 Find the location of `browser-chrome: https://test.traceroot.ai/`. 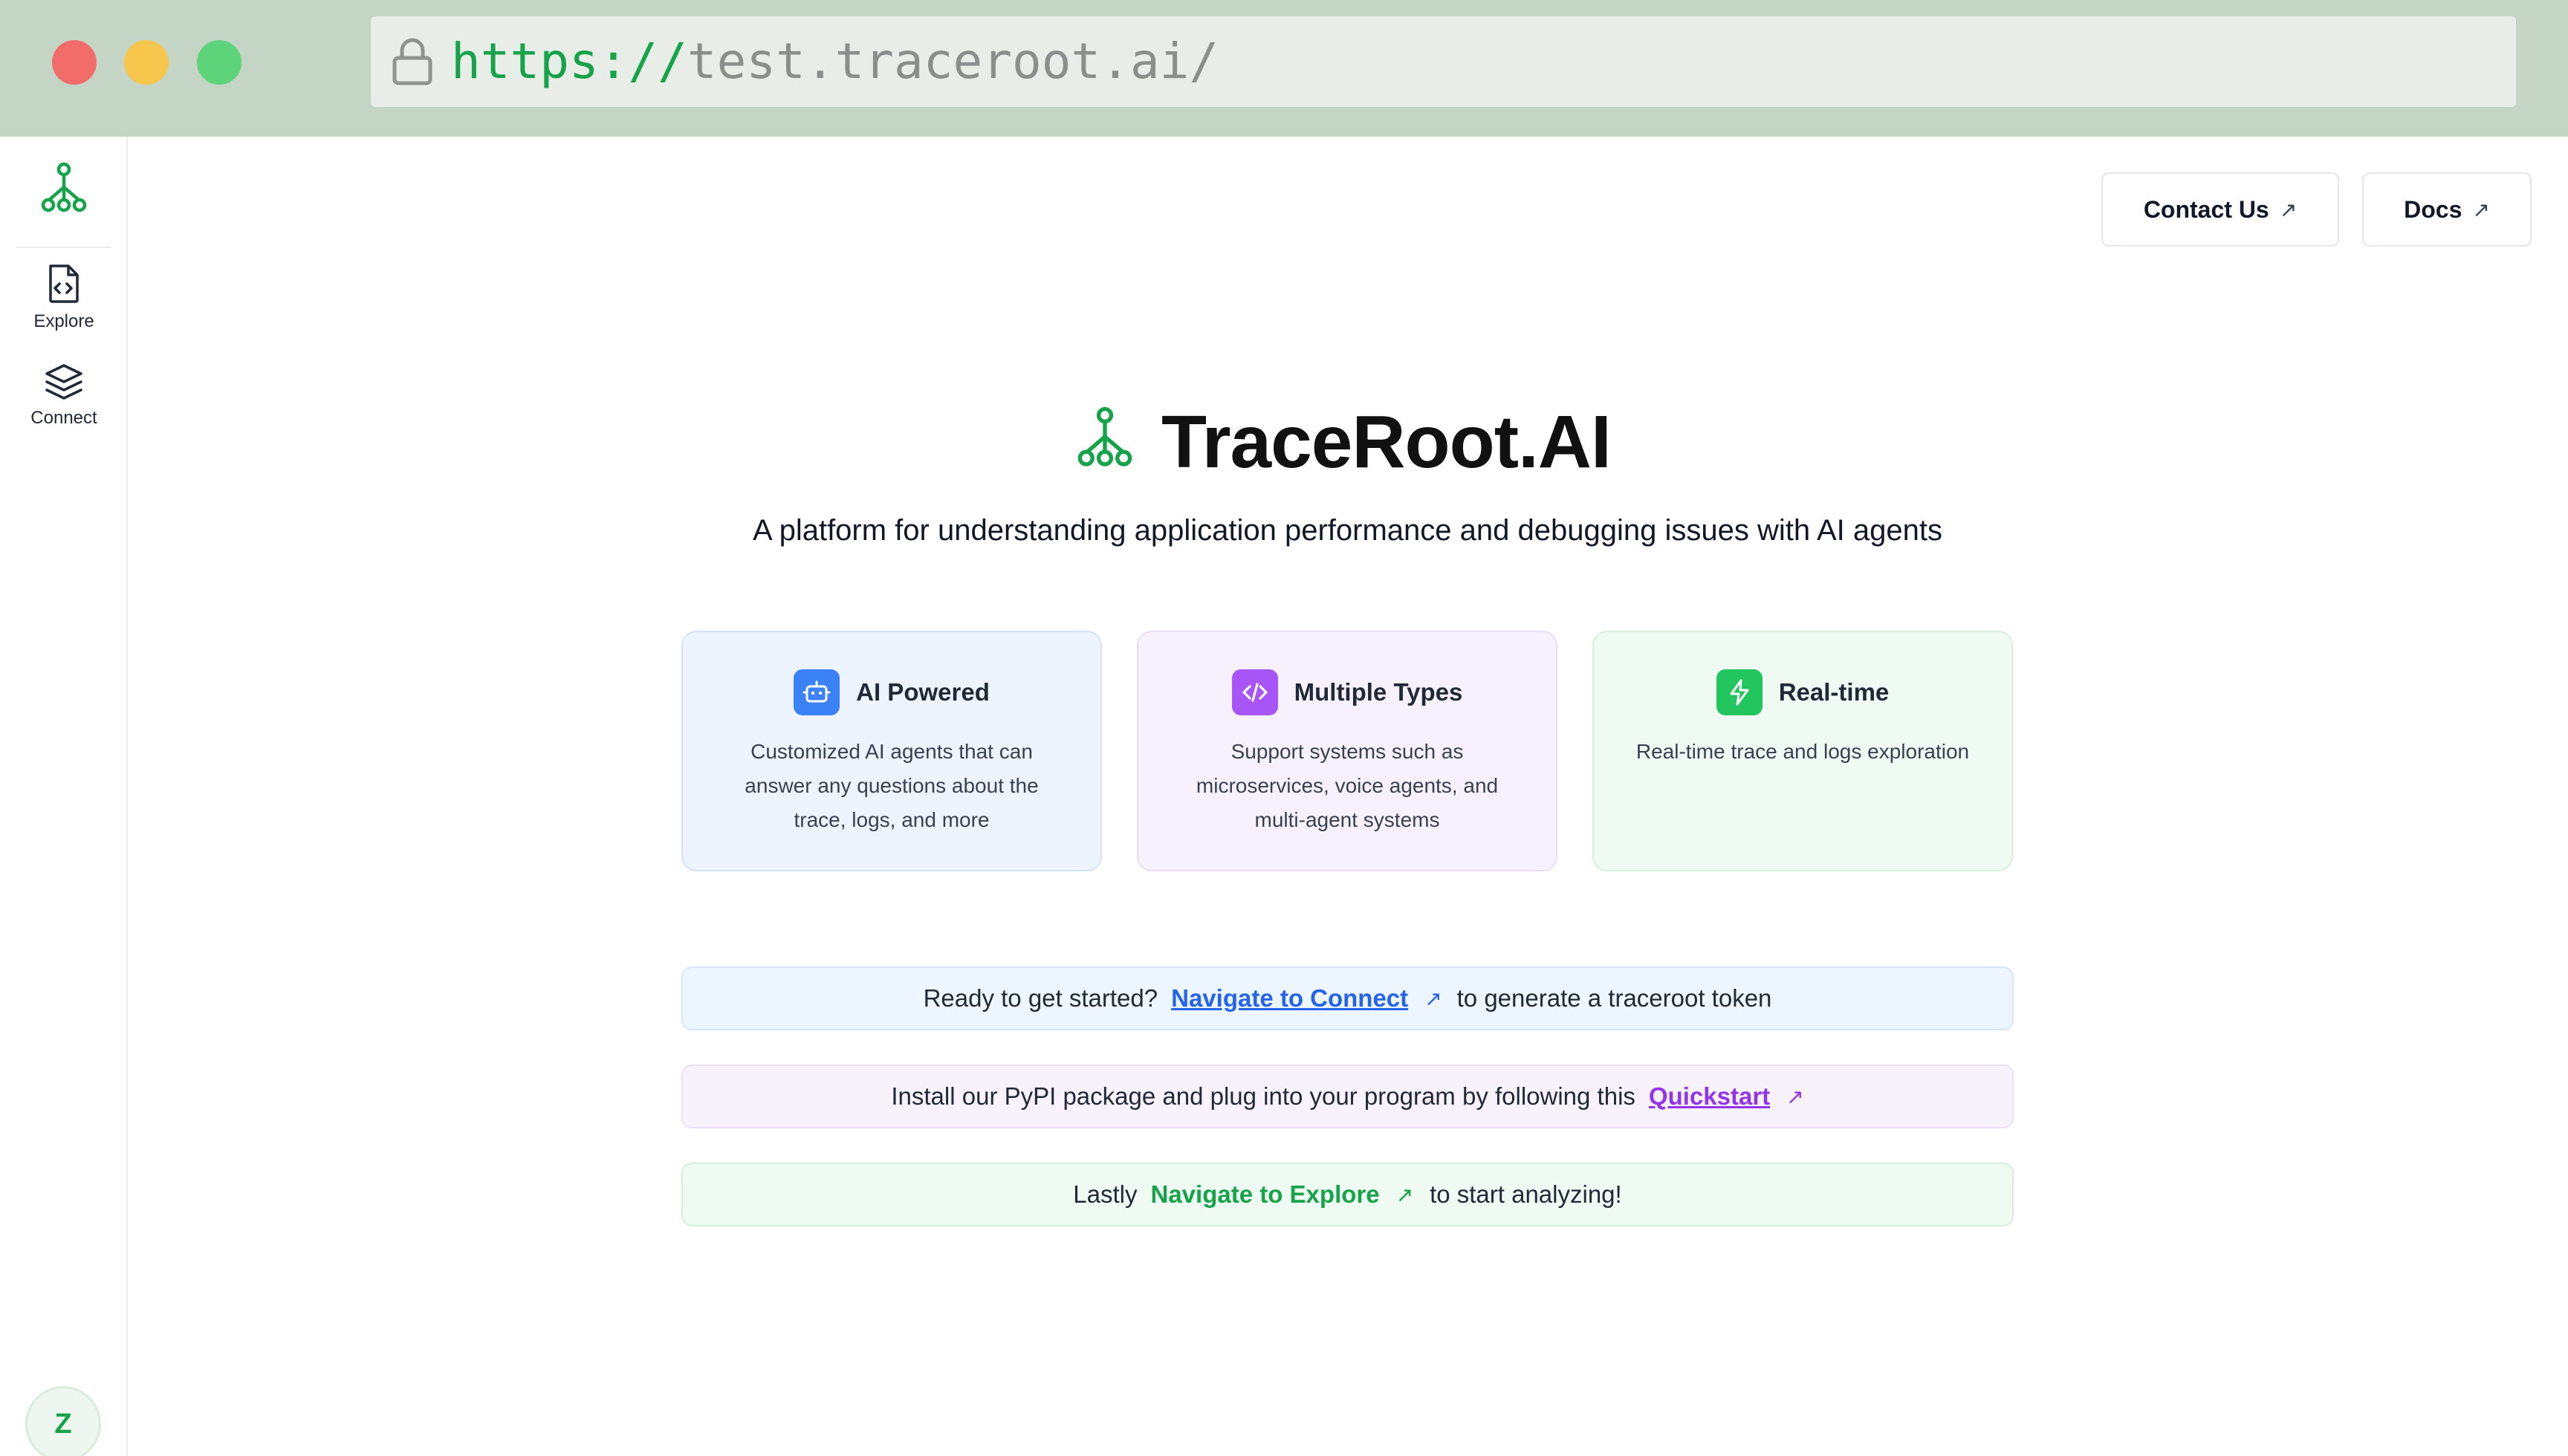

browser-chrome: https://test.traceroot.ai/ is located at coordinates (1284, 68).